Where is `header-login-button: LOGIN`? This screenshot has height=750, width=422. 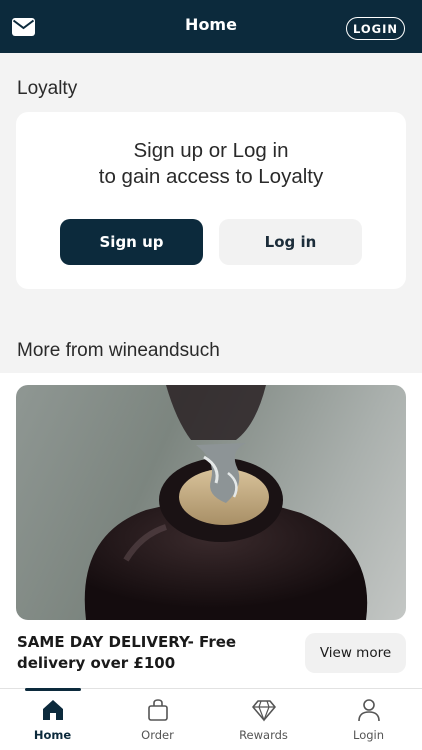 header-login-button: LOGIN is located at coordinates (375, 28).